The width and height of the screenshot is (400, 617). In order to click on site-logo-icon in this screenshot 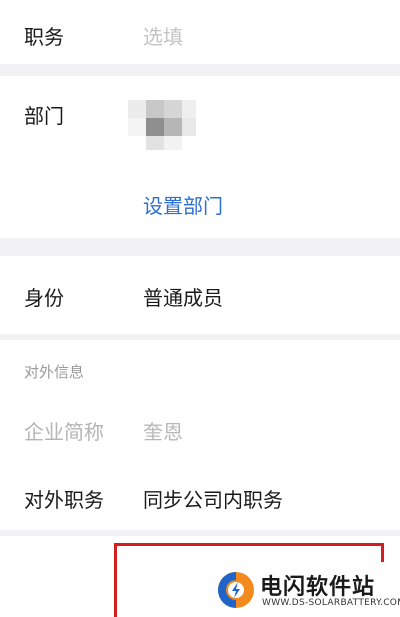, I will do `click(236, 590)`.